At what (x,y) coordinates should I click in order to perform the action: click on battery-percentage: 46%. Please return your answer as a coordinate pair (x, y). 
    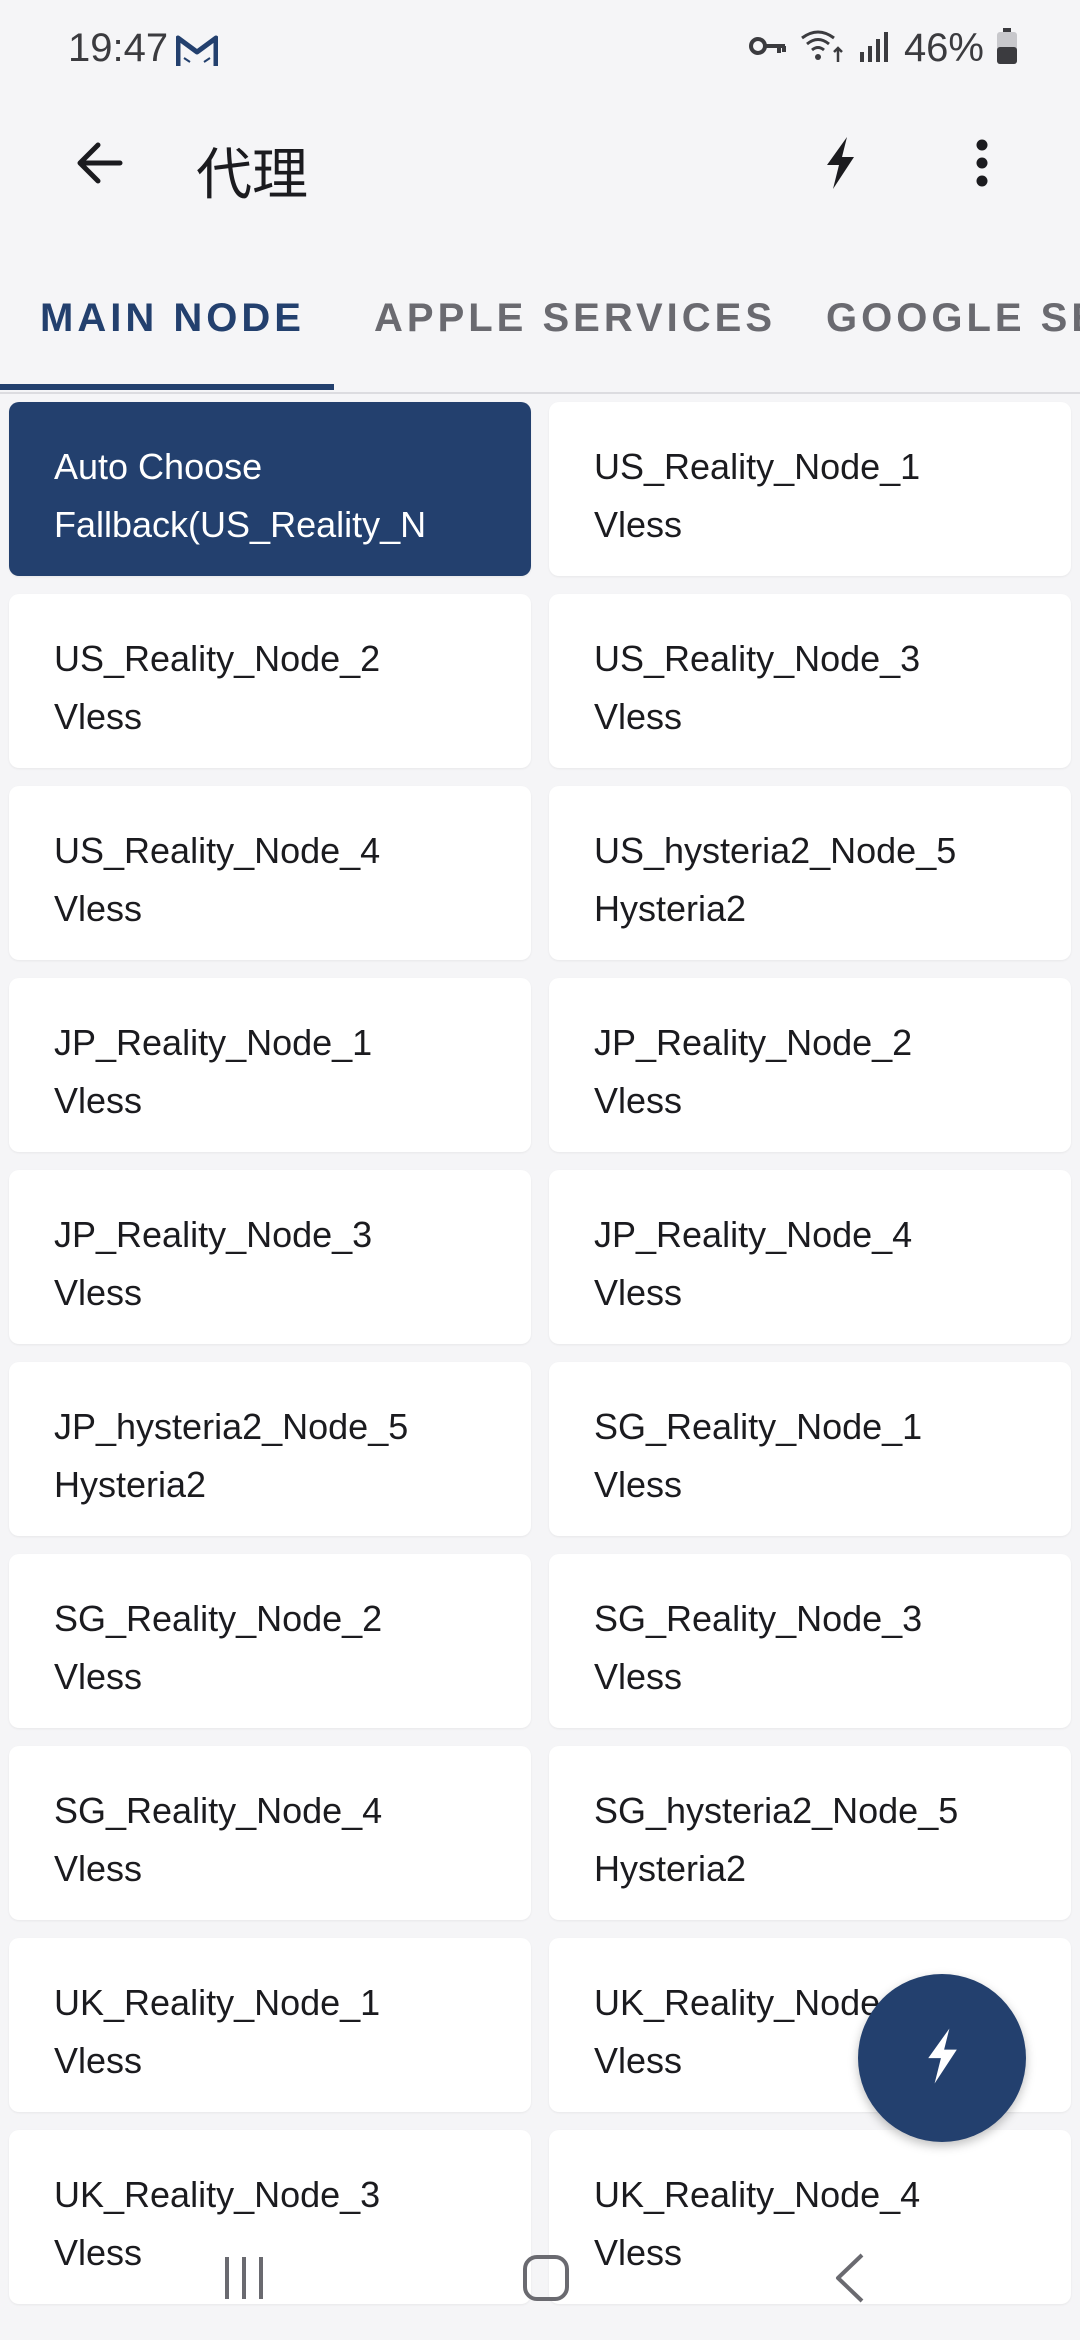
    Looking at the image, I should click on (943, 48).